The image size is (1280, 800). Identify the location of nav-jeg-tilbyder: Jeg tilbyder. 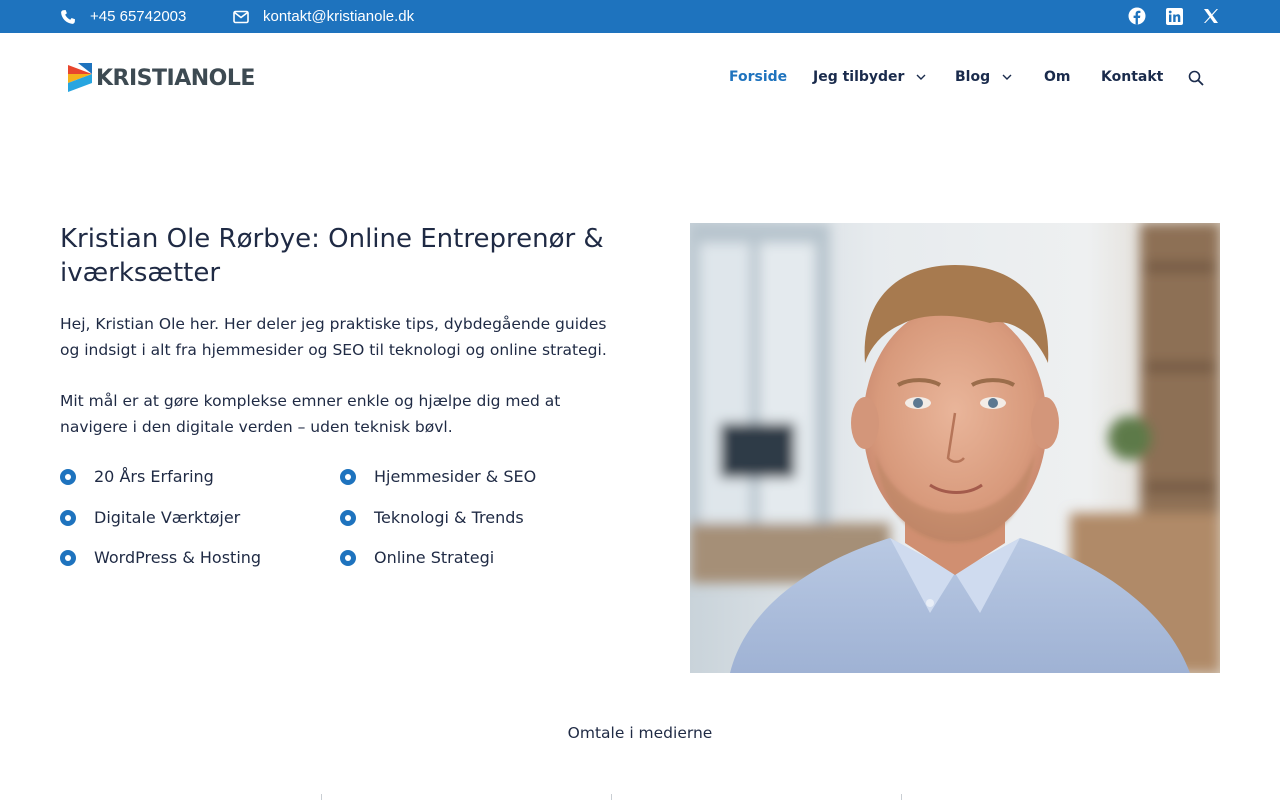
(869, 77).